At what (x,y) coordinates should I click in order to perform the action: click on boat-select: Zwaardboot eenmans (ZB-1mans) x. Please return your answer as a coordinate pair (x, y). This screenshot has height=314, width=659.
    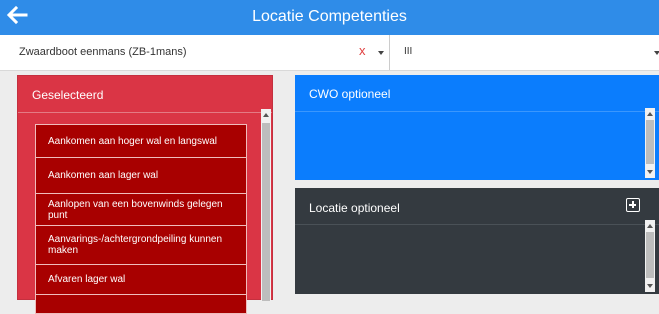
    Looking at the image, I should click on (195, 52).